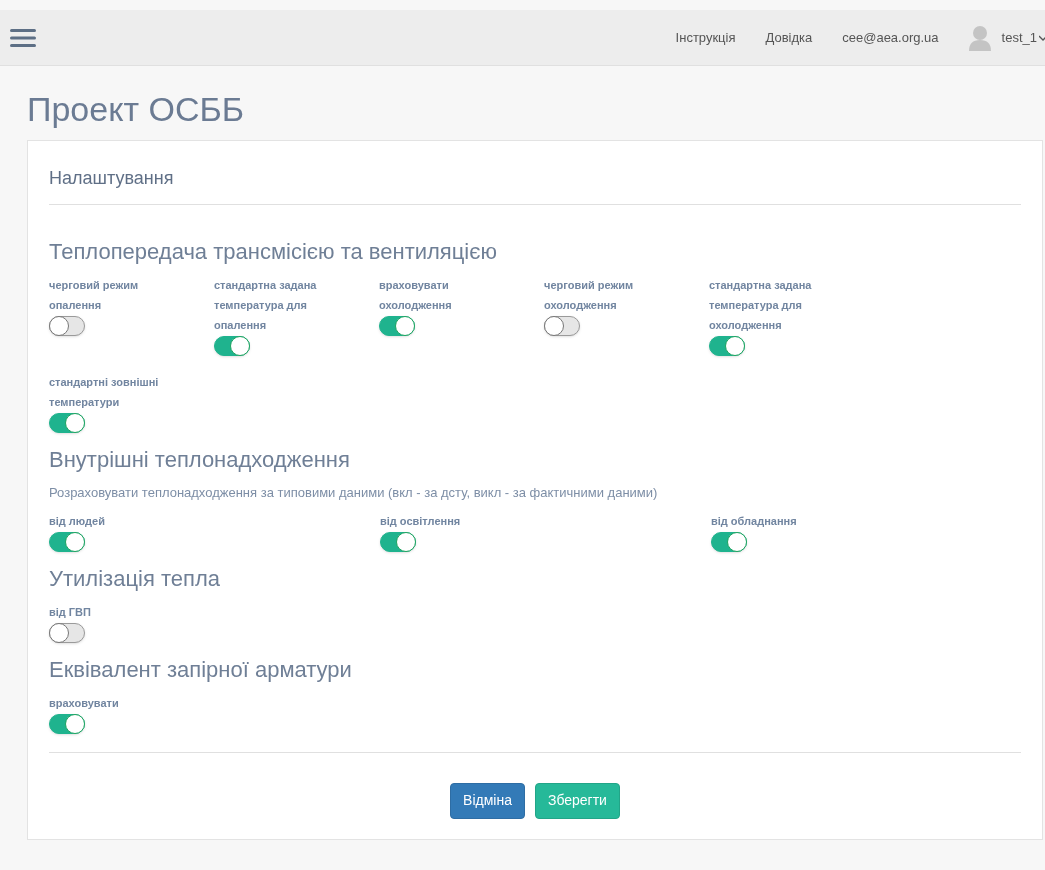 This screenshot has width=1045, height=870. What do you see at coordinates (23, 37) in the screenshot?
I see `menu-icon` at bounding box center [23, 37].